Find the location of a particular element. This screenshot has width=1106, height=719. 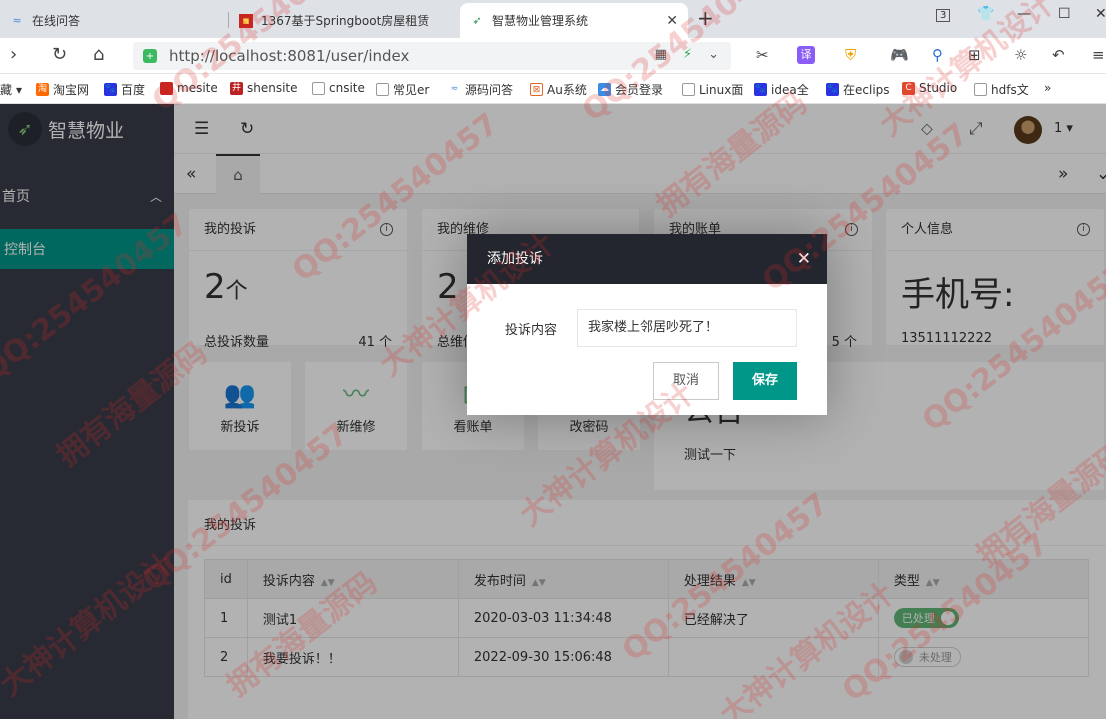

bookmark-item: mesite is located at coordinates (189, 88).